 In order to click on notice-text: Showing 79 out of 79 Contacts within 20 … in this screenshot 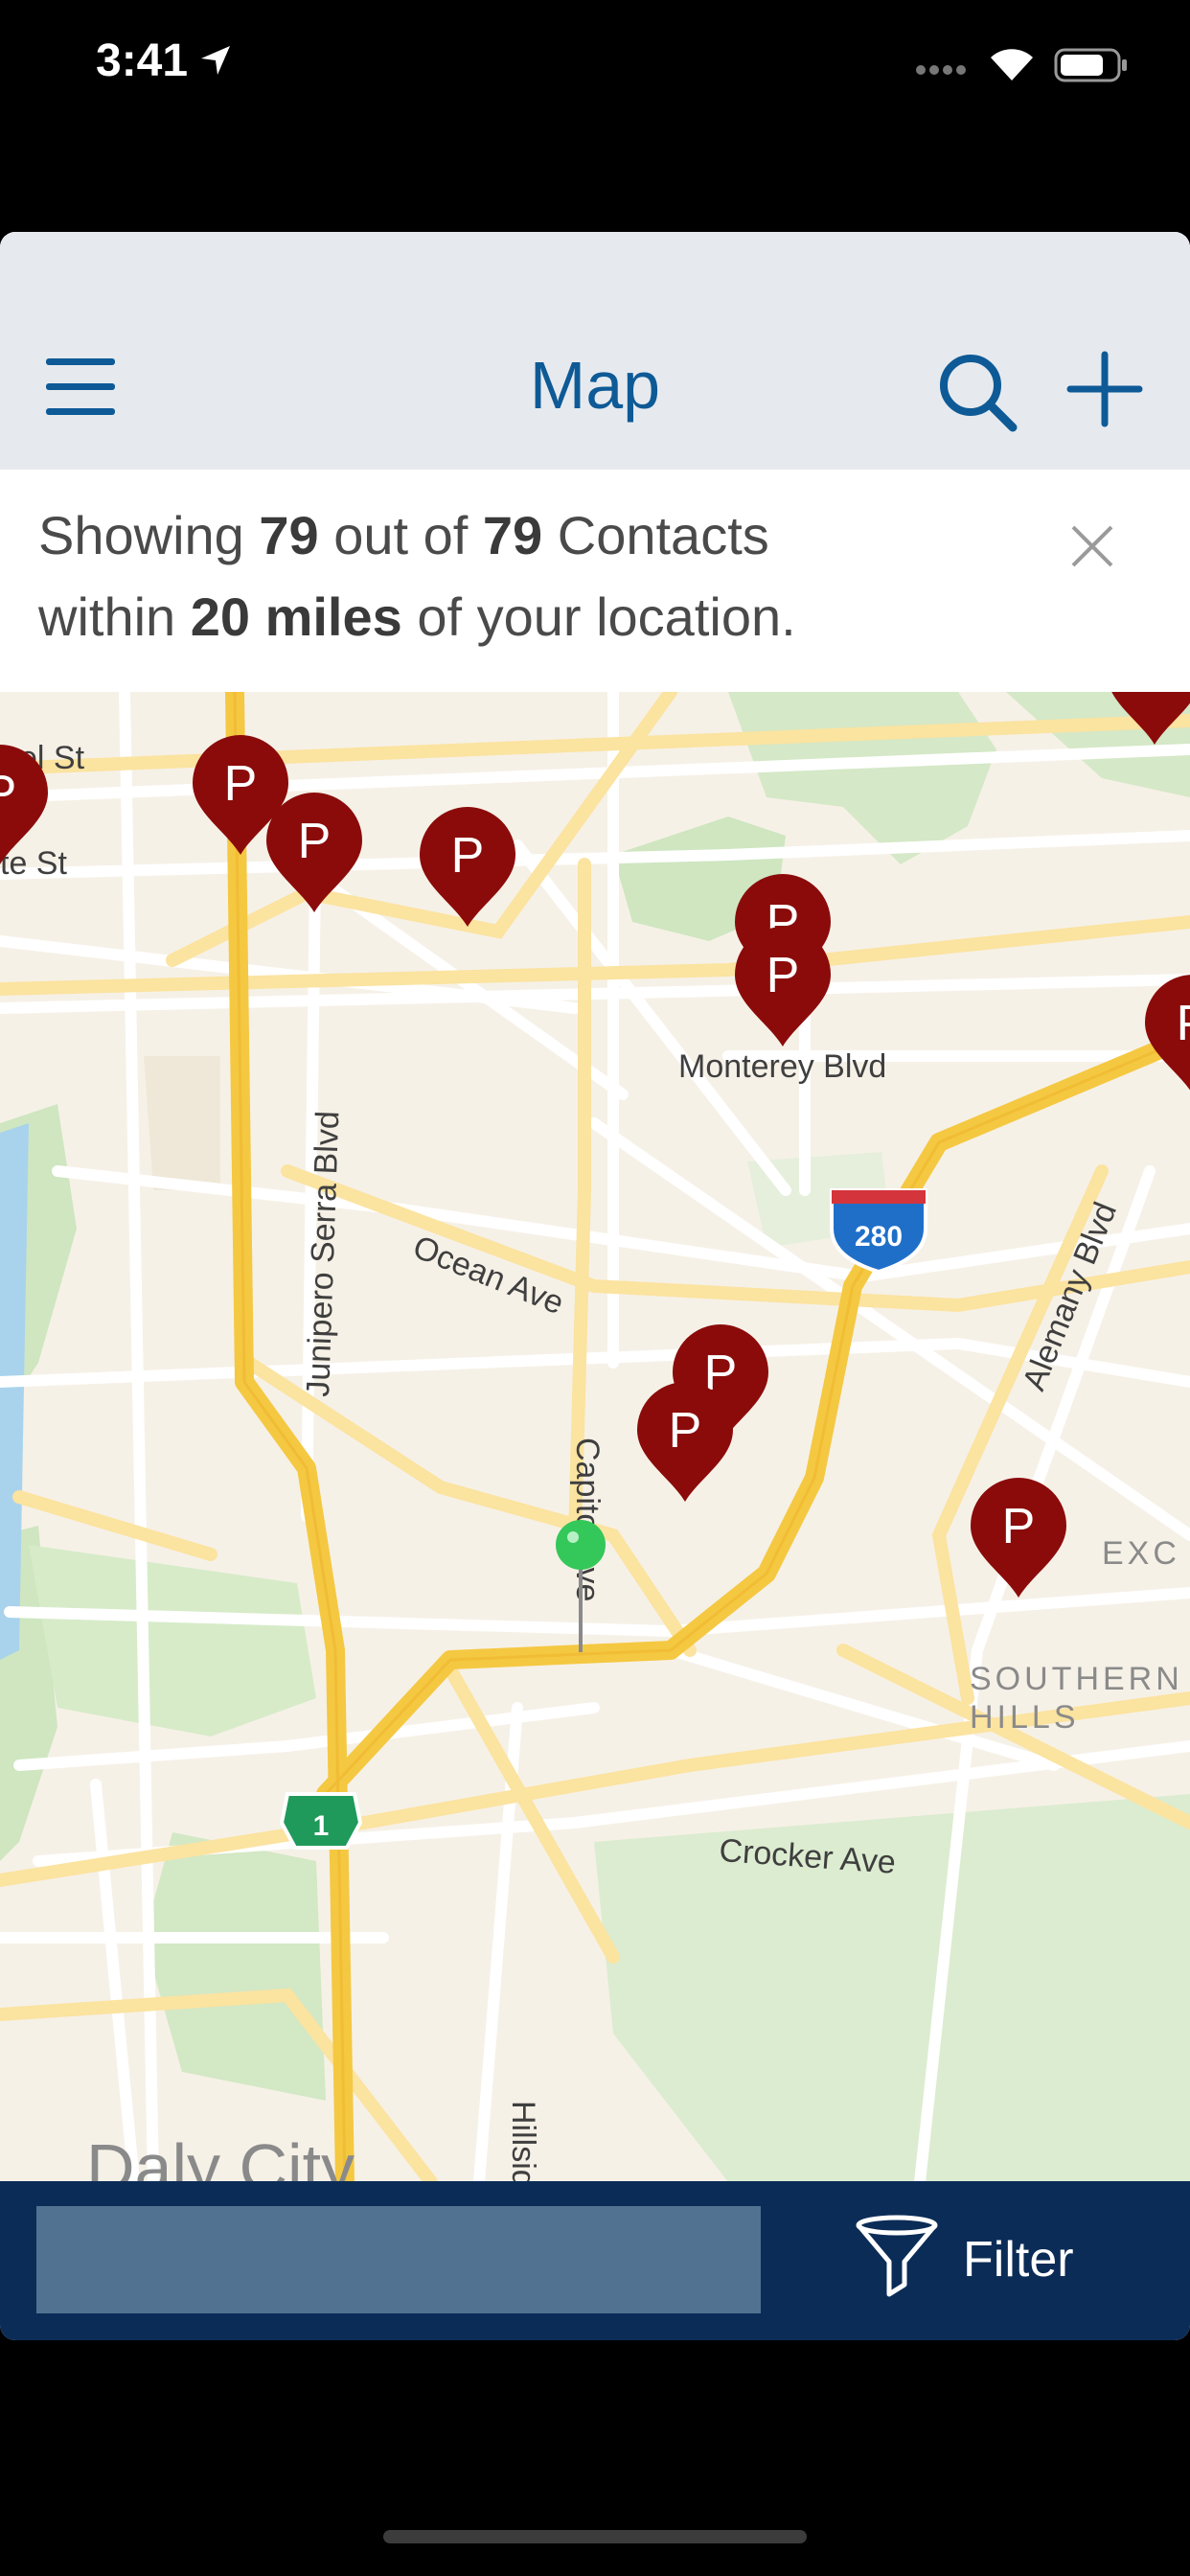, I will do `click(470, 575)`.